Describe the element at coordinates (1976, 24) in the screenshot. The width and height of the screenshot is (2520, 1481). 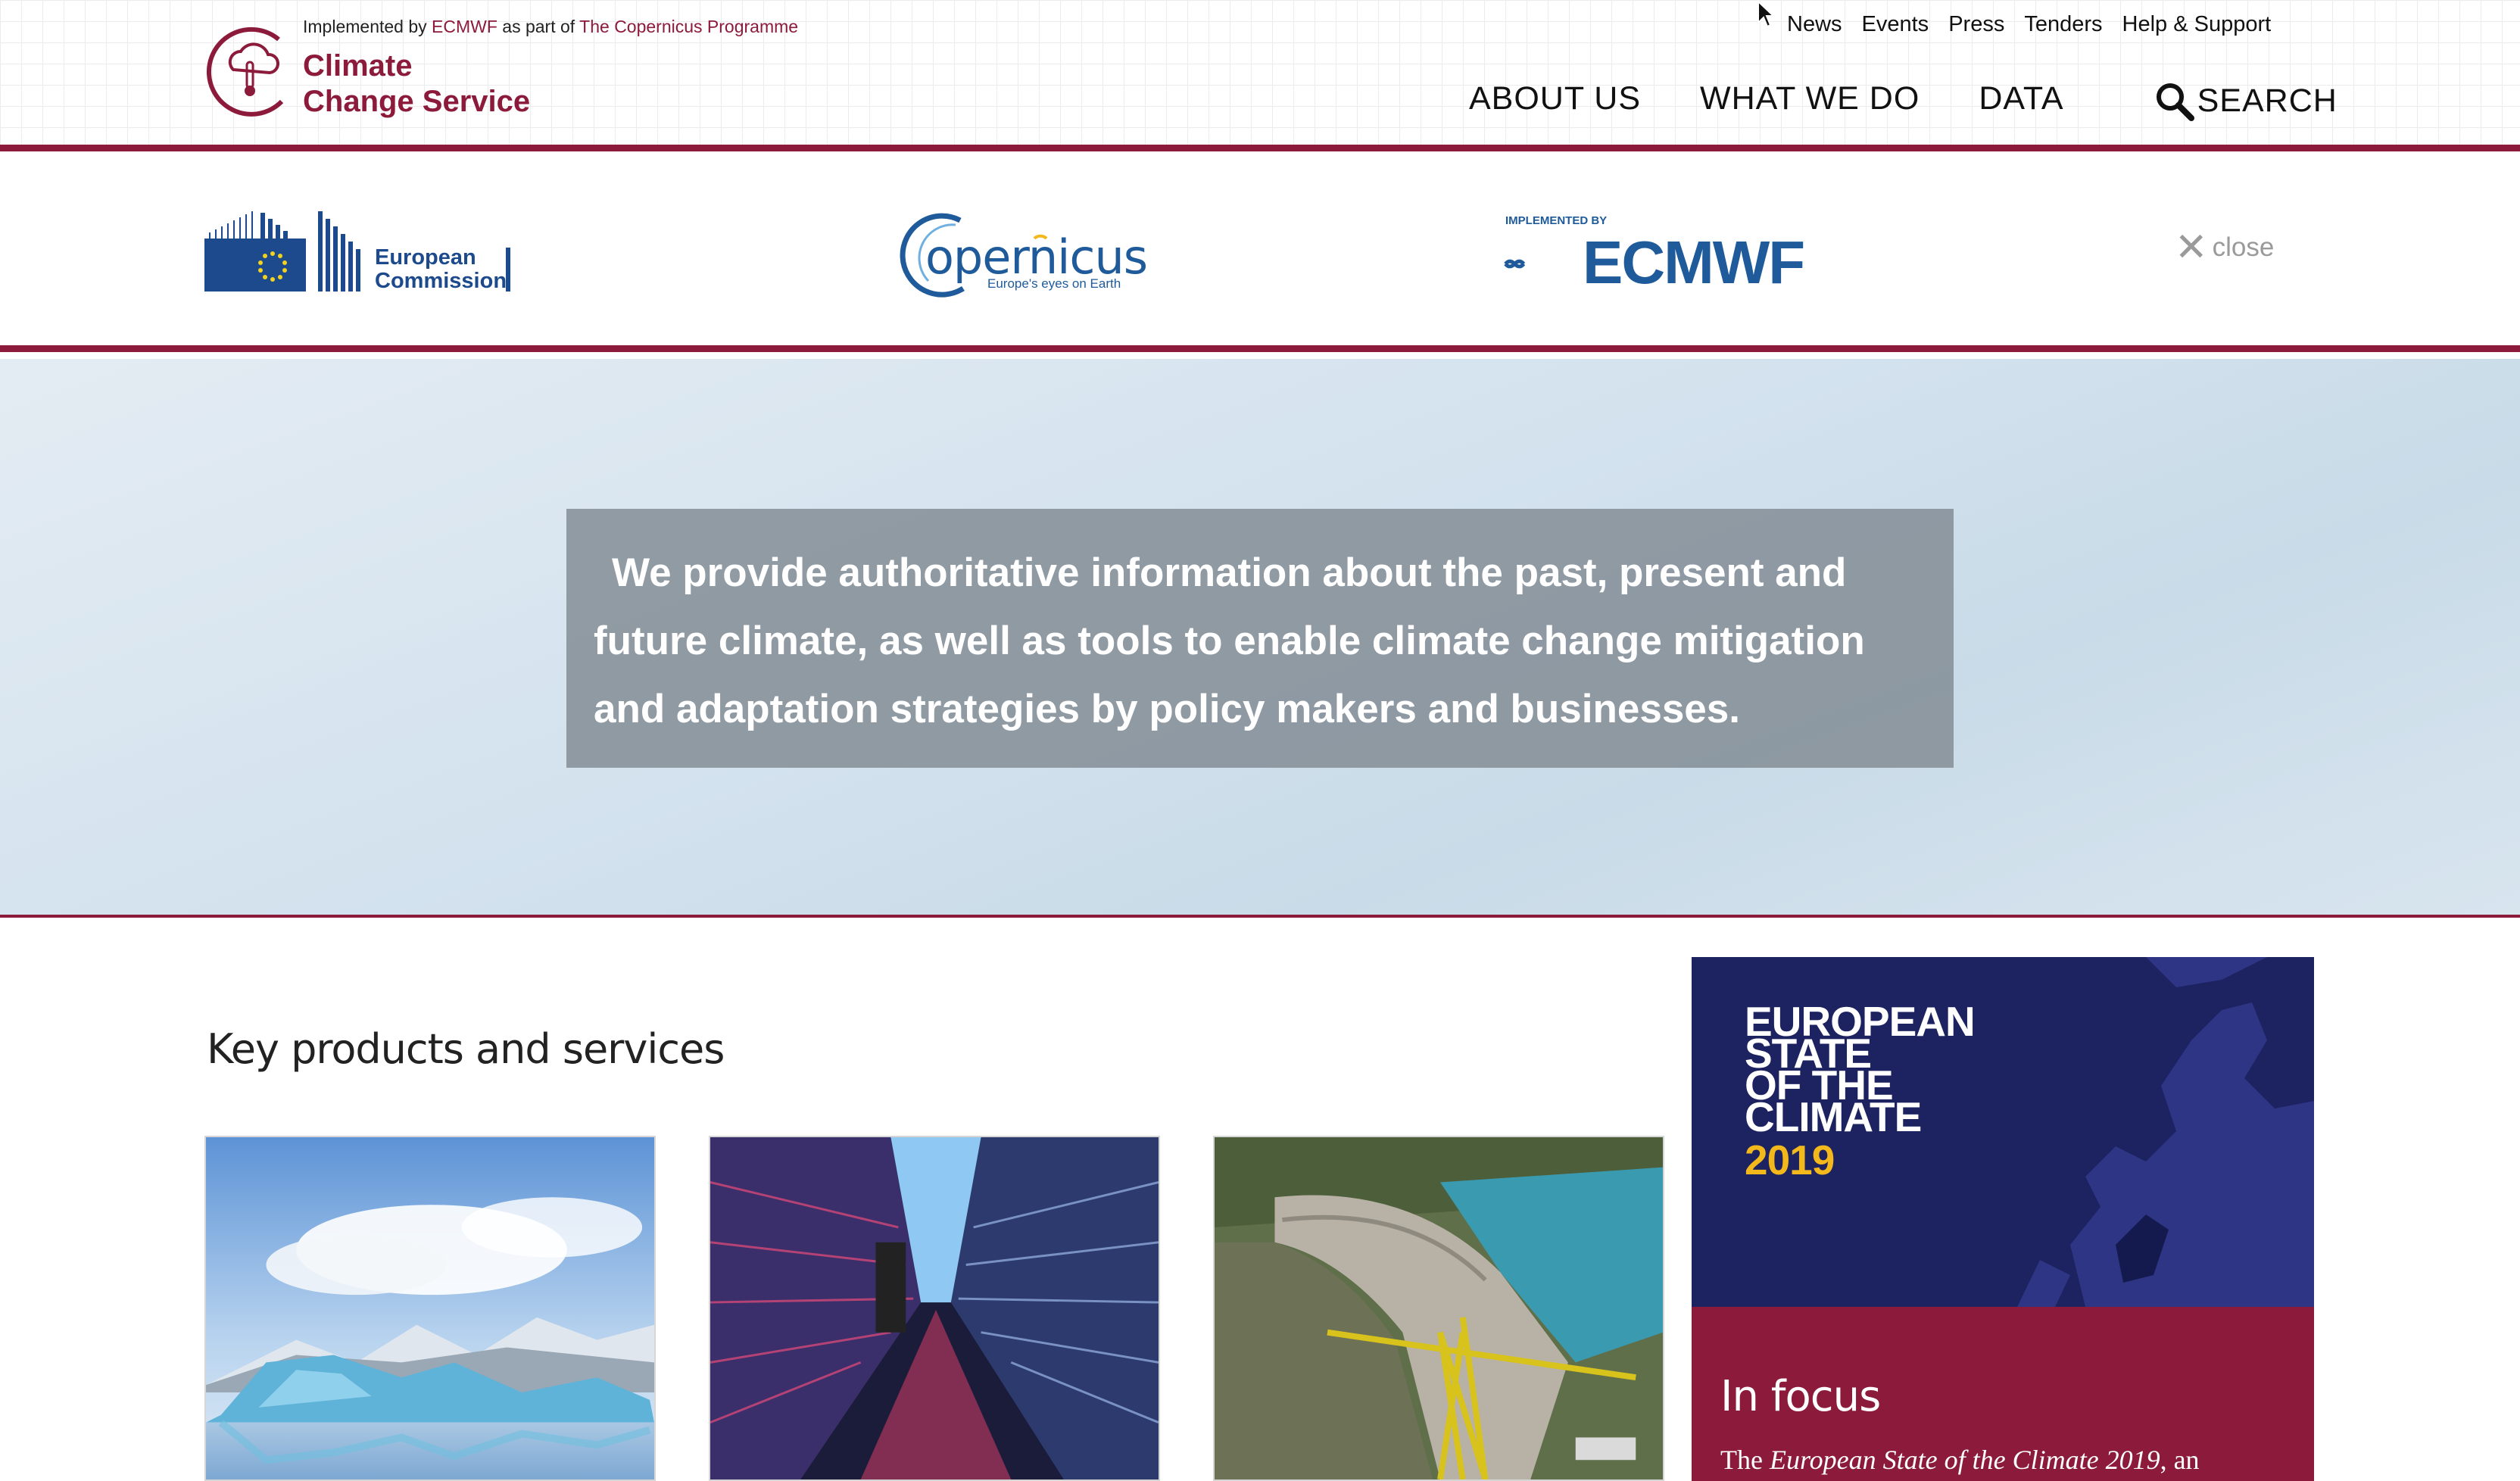
I see `nav-link-press: Press` at that location.